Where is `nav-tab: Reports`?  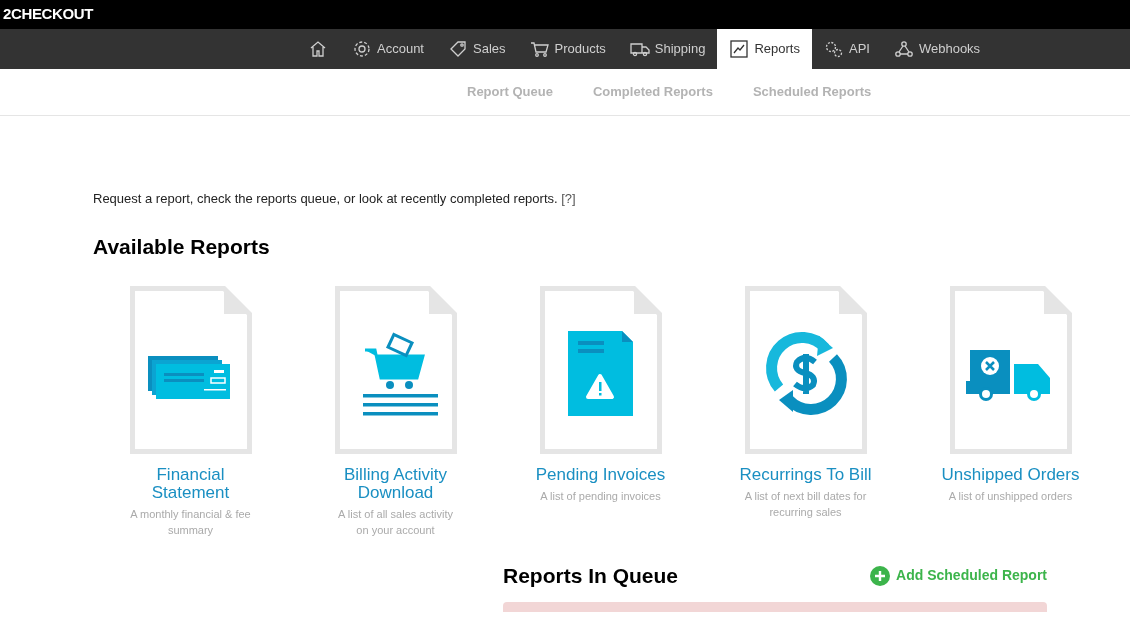
nav-tab: Reports is located at coordinates (764, 49).